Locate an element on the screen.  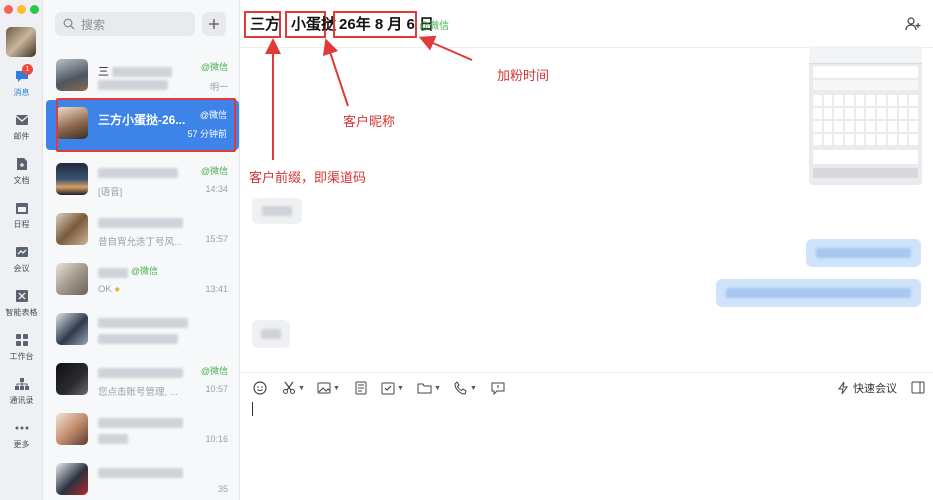
mail-icon is located at coordinates (21, 120).